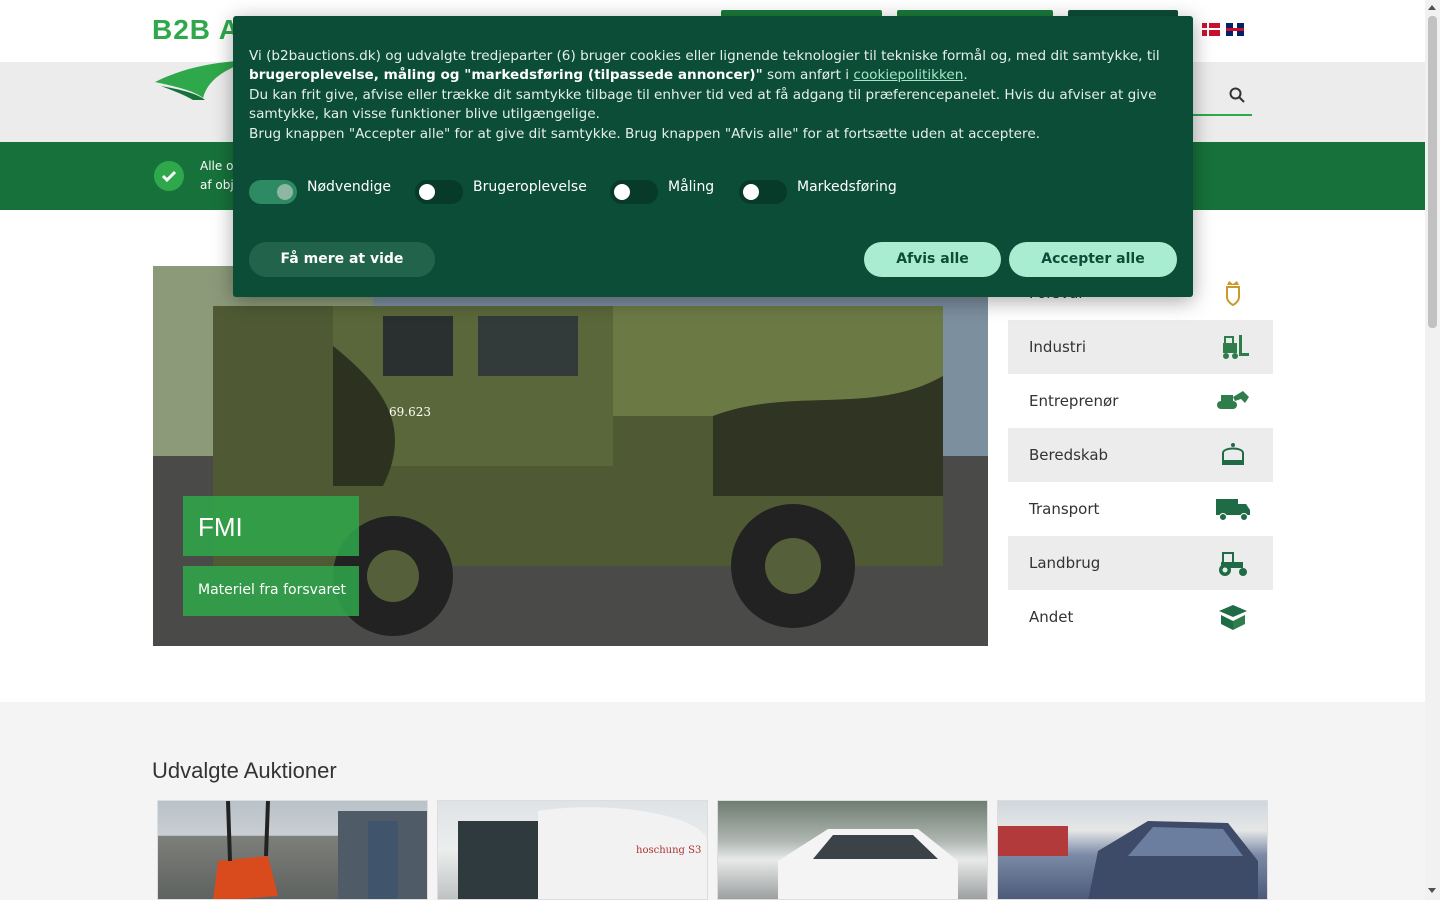  What do you see at coordinates (1069, 455) in the screenshot?
I see `category-label: Beredskab` at bounding box center [1069, 455].